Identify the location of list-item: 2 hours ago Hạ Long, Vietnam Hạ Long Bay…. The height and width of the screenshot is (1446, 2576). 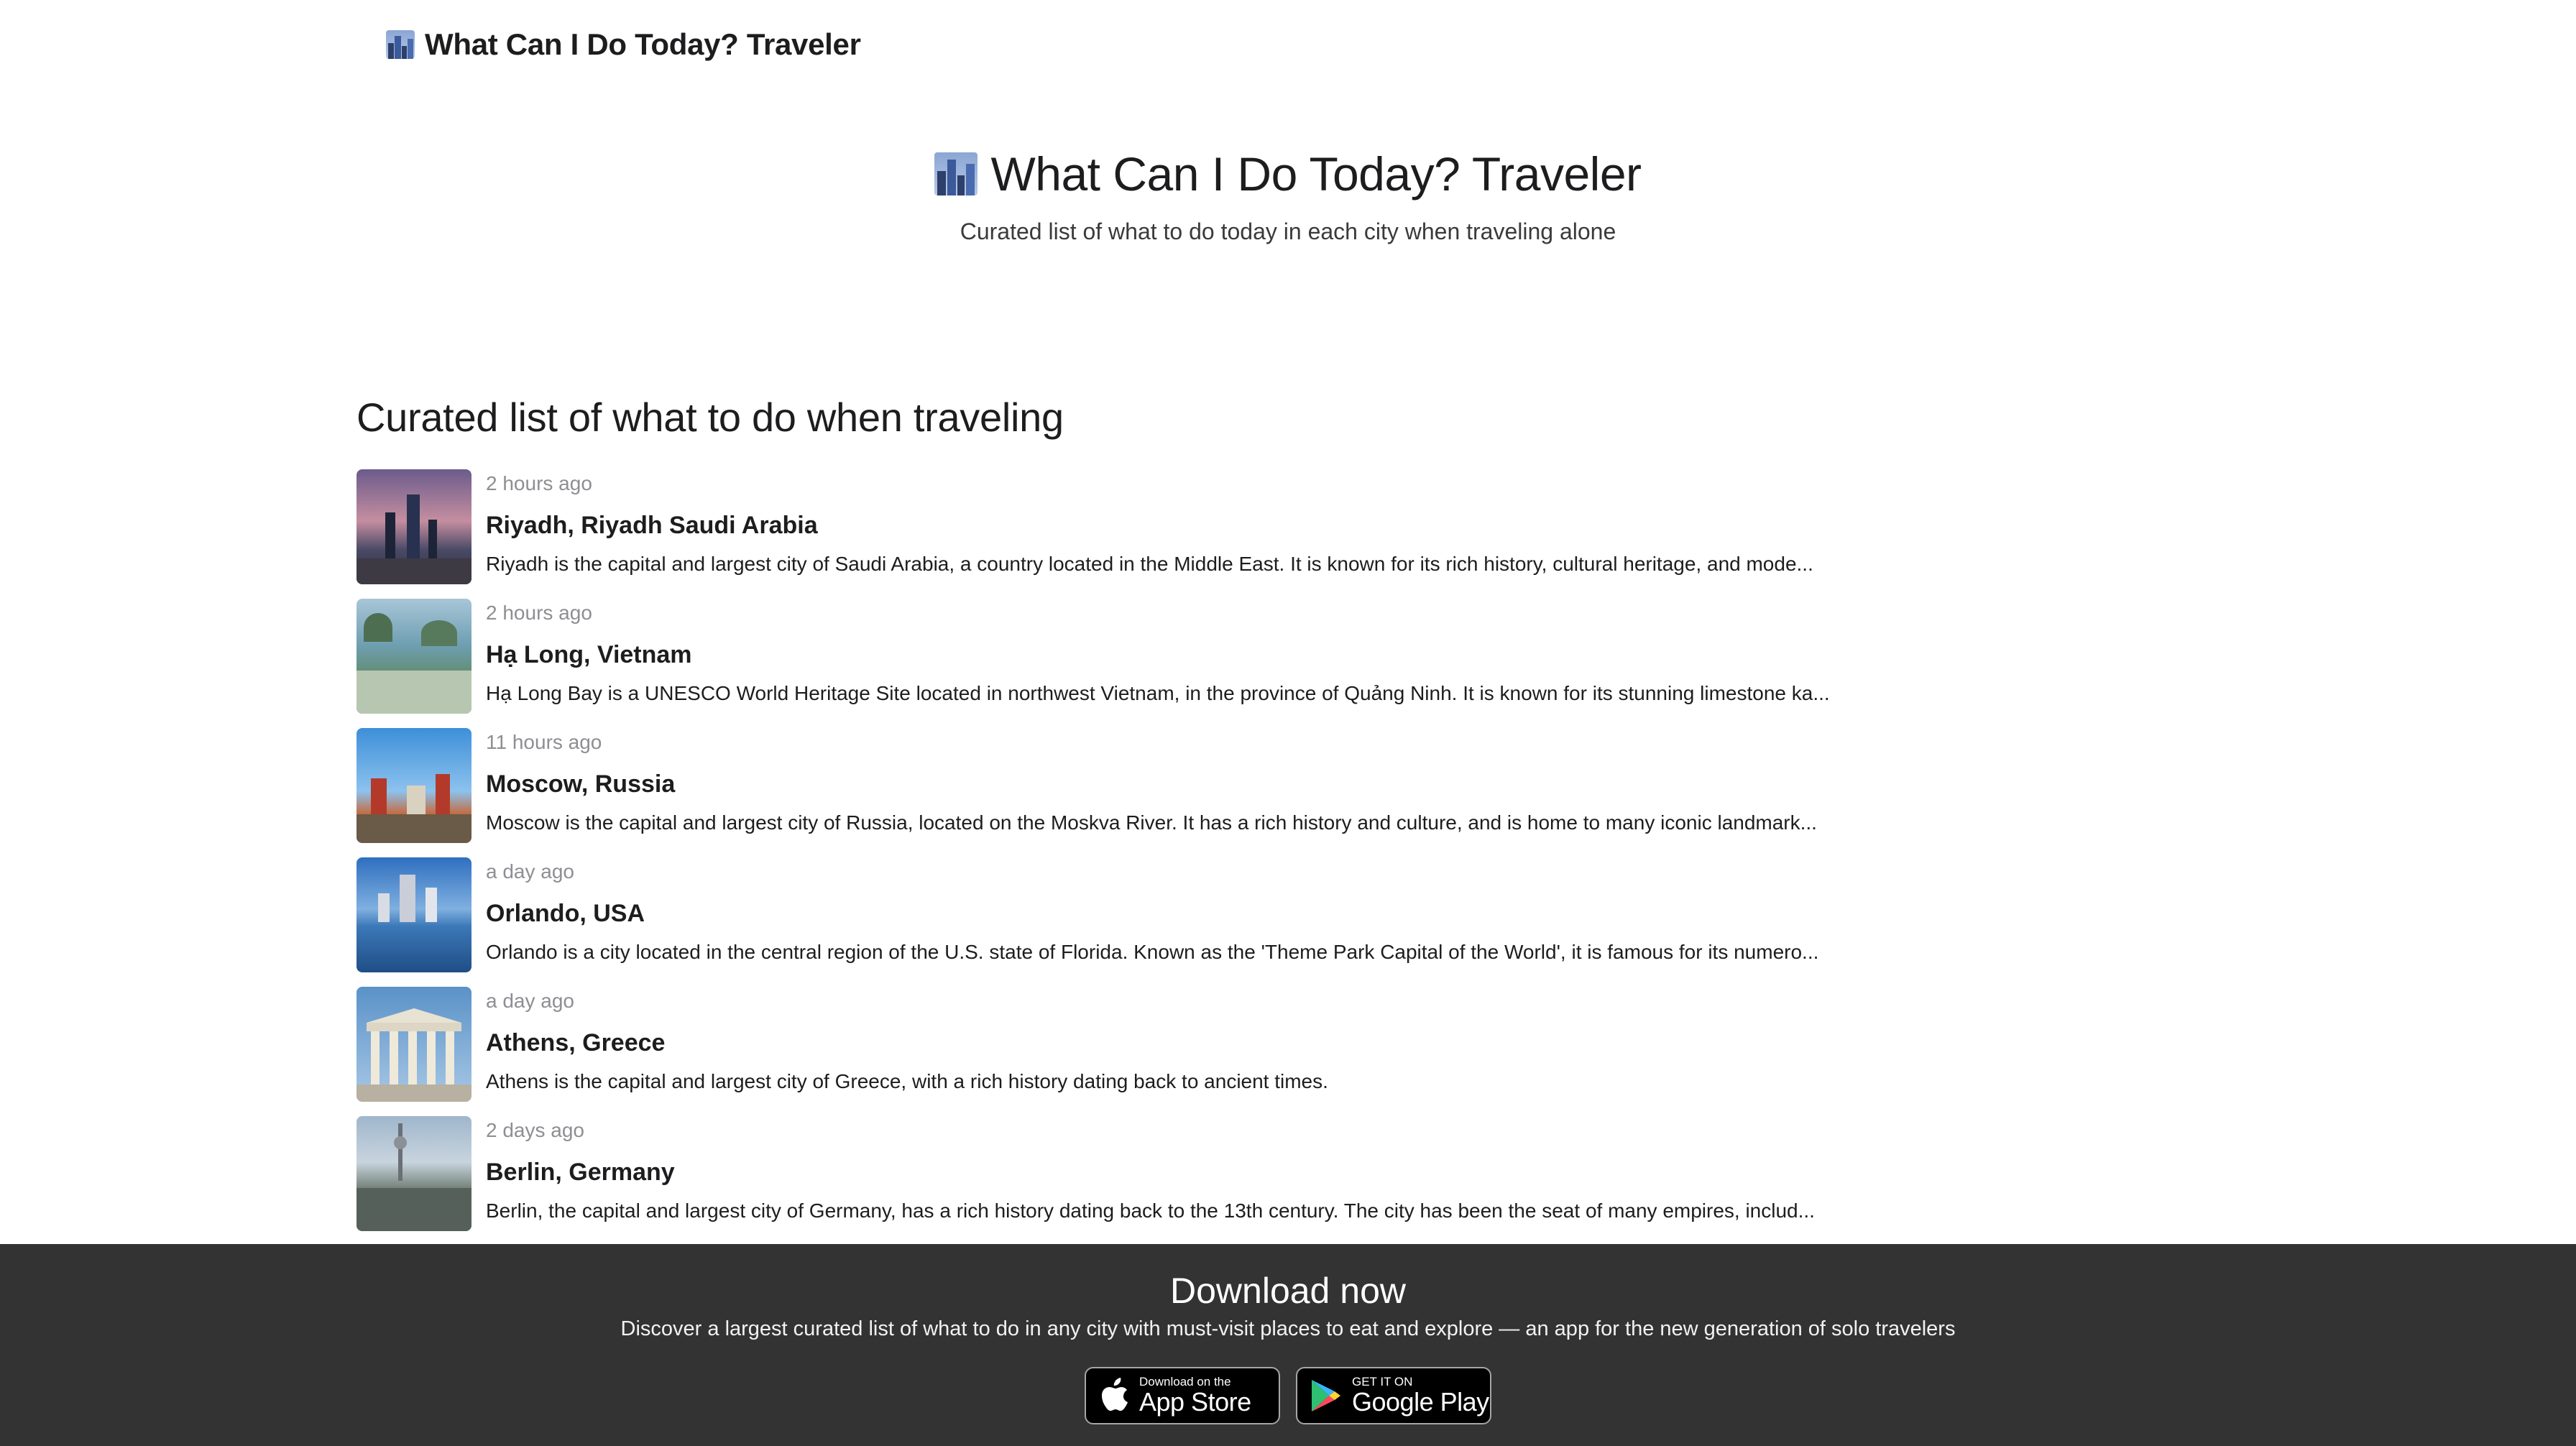
(1118, 656).